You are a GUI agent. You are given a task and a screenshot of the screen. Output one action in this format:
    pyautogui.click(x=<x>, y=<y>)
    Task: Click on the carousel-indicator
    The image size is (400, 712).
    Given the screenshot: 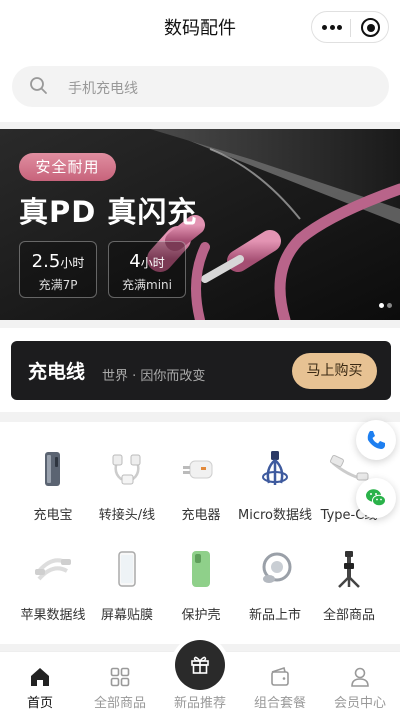 What is the action you would take?
    pyautogui.click(x=384, y=302)
    